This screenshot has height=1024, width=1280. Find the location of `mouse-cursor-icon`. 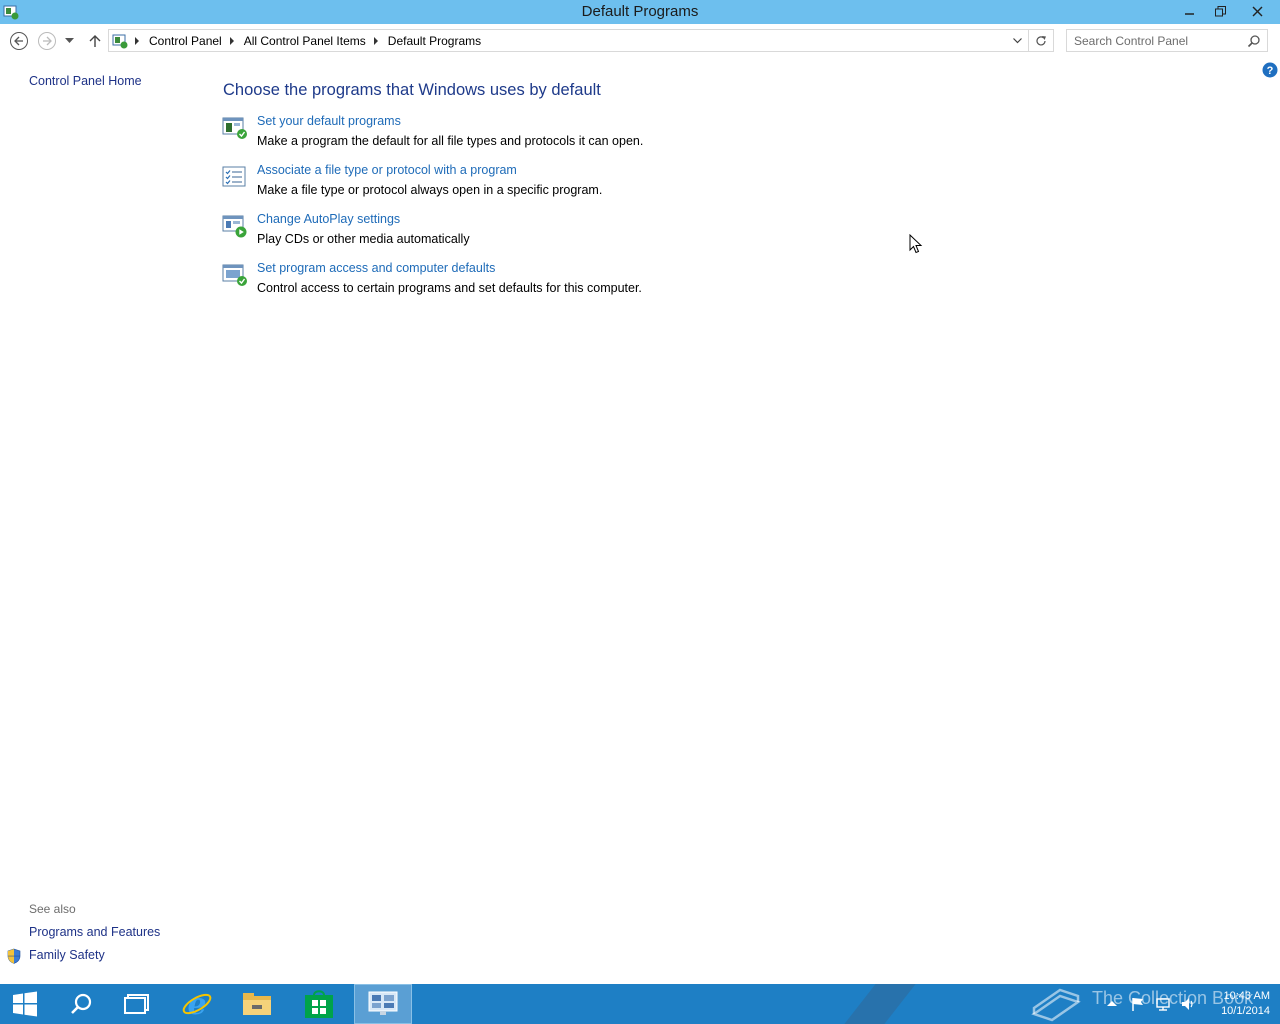

mouse-cursor-icon is located at coordinates (916, 244).